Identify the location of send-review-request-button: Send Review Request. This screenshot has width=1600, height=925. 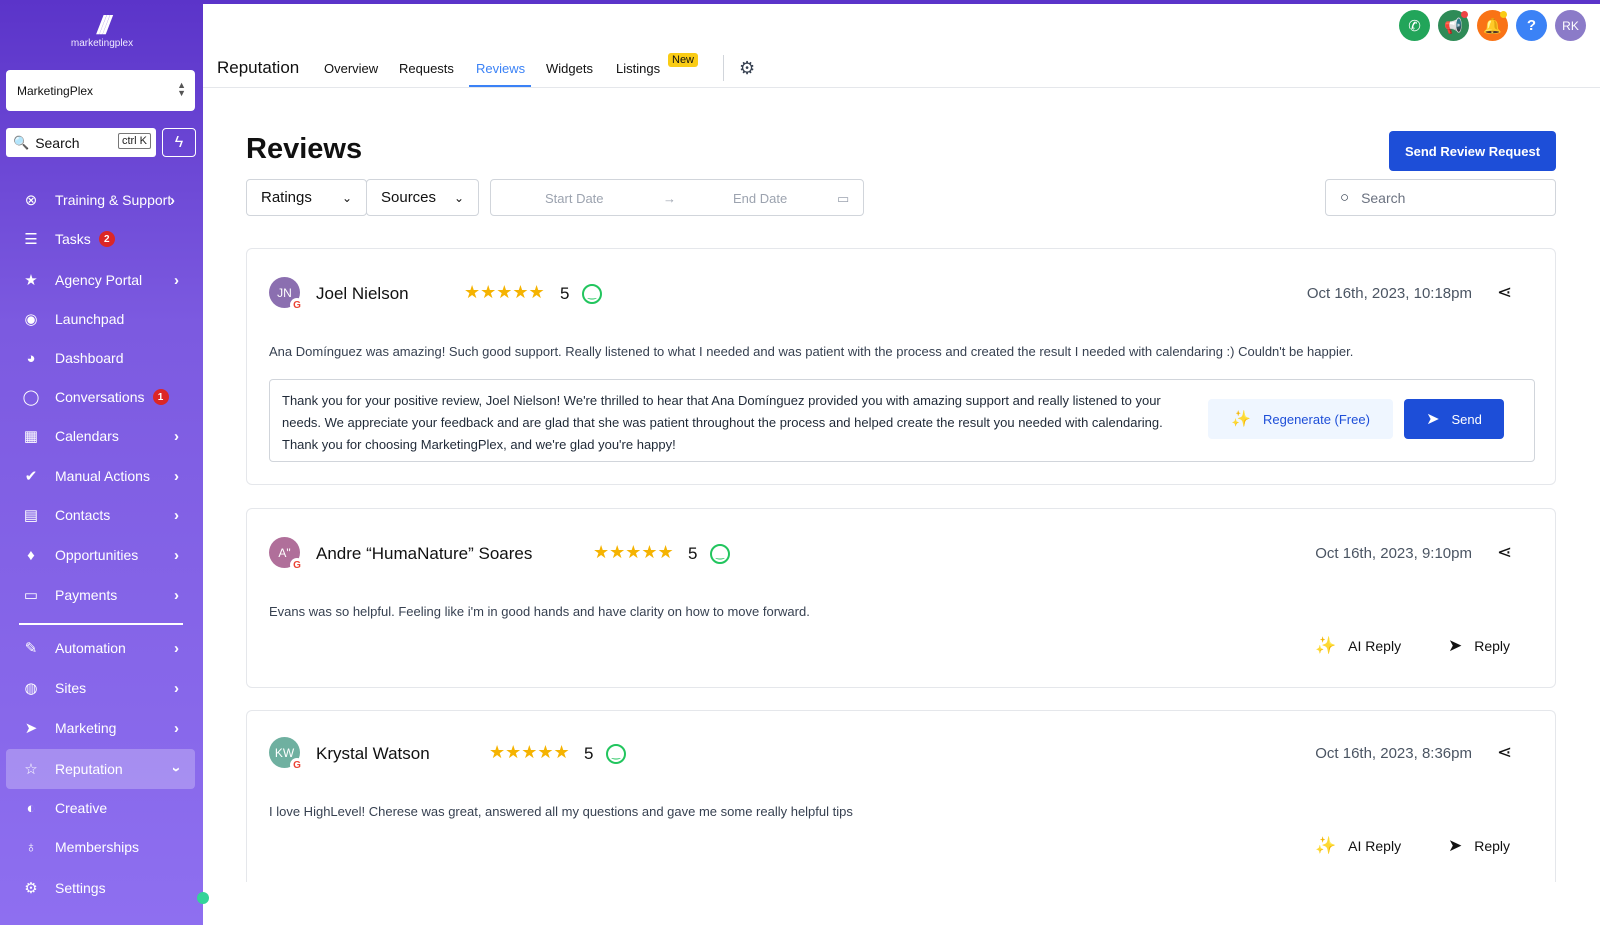
(1472, 151).